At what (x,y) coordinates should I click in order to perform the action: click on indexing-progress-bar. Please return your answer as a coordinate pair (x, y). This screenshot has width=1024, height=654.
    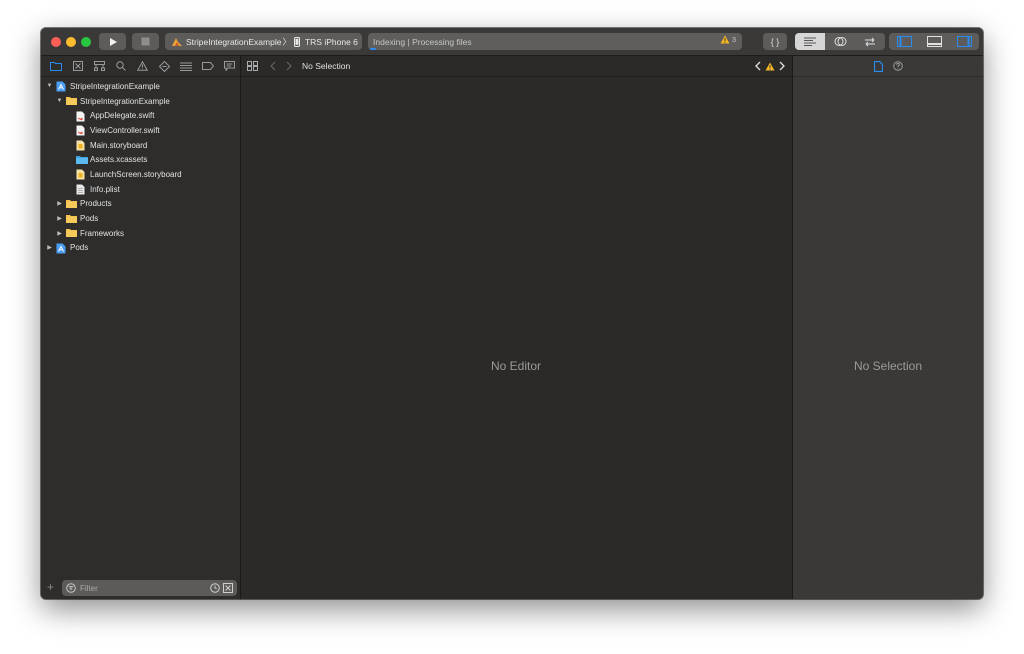
    Looking at the image, I should click on (373, 49).